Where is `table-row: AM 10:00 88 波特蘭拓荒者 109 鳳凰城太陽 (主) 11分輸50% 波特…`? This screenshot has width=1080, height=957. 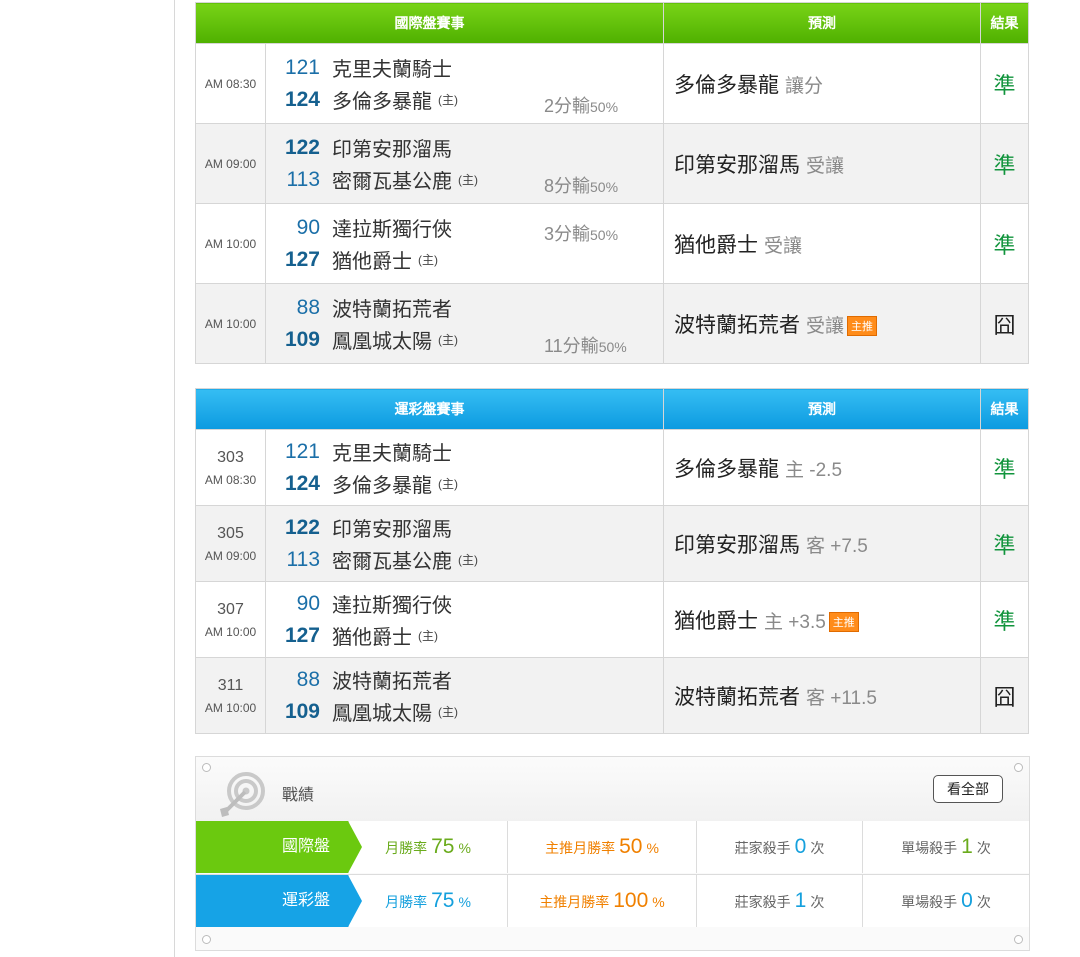 table-row: AM 10:00 88 波特蘭拓荒者 109 鳳凰城太陽 (主) 11分輸50% 波特… is located at coordinates (612, 323).